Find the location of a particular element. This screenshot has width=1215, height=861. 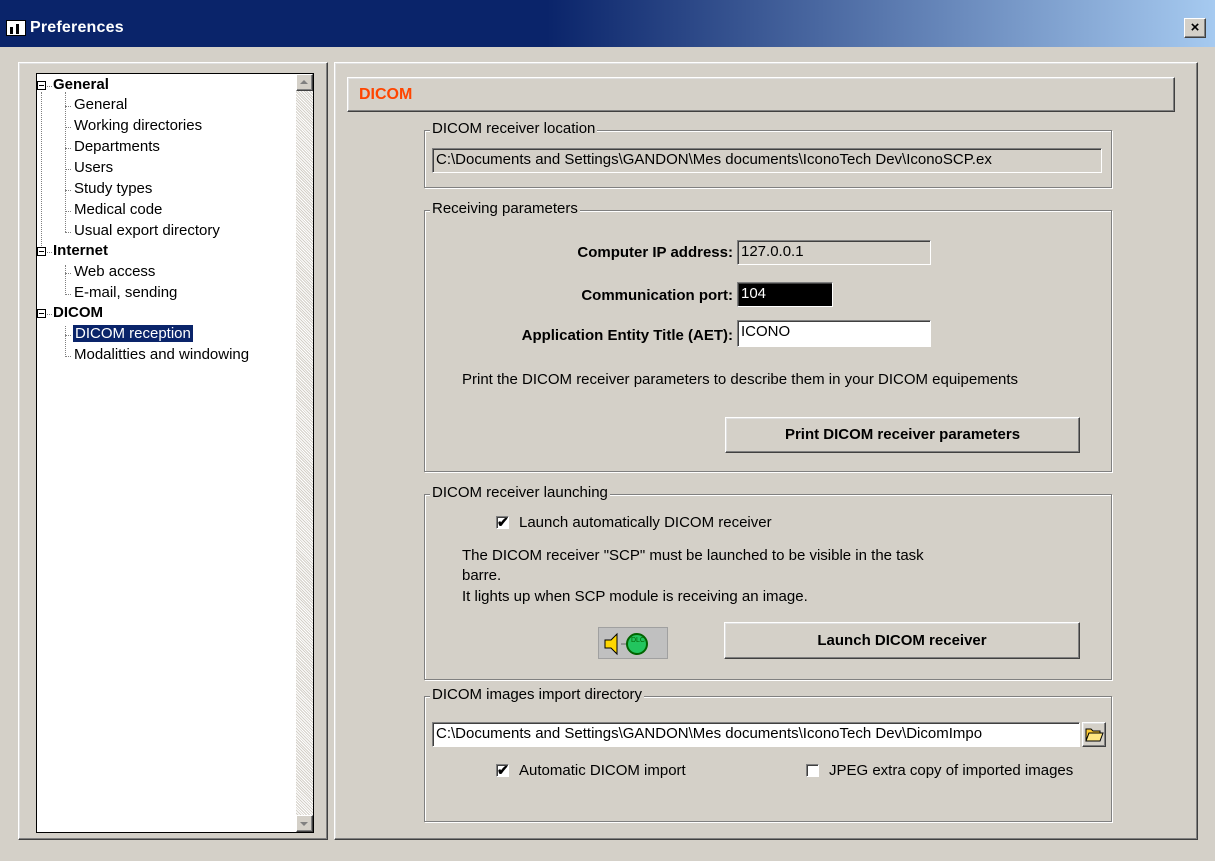

group-label: DICOM receiver location is located at coordinates (514, 128).